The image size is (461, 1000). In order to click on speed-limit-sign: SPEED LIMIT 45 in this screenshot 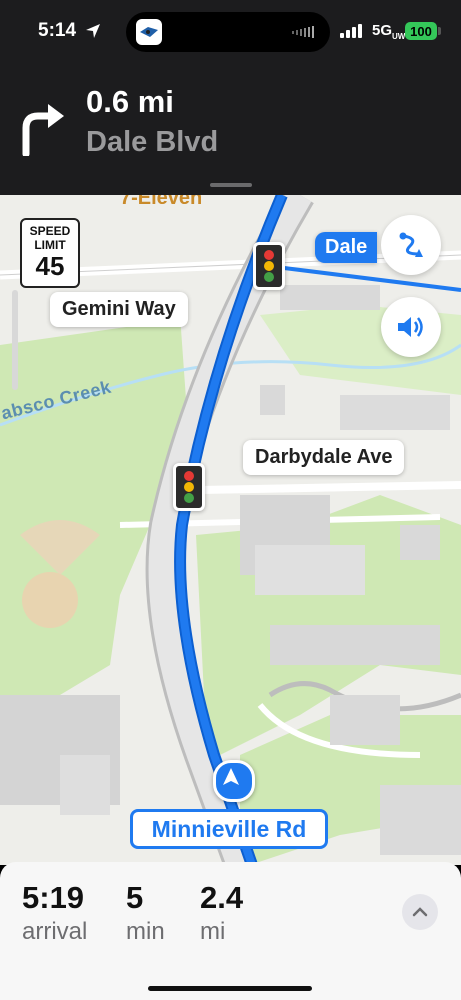, I will do `click(50, 253)`.